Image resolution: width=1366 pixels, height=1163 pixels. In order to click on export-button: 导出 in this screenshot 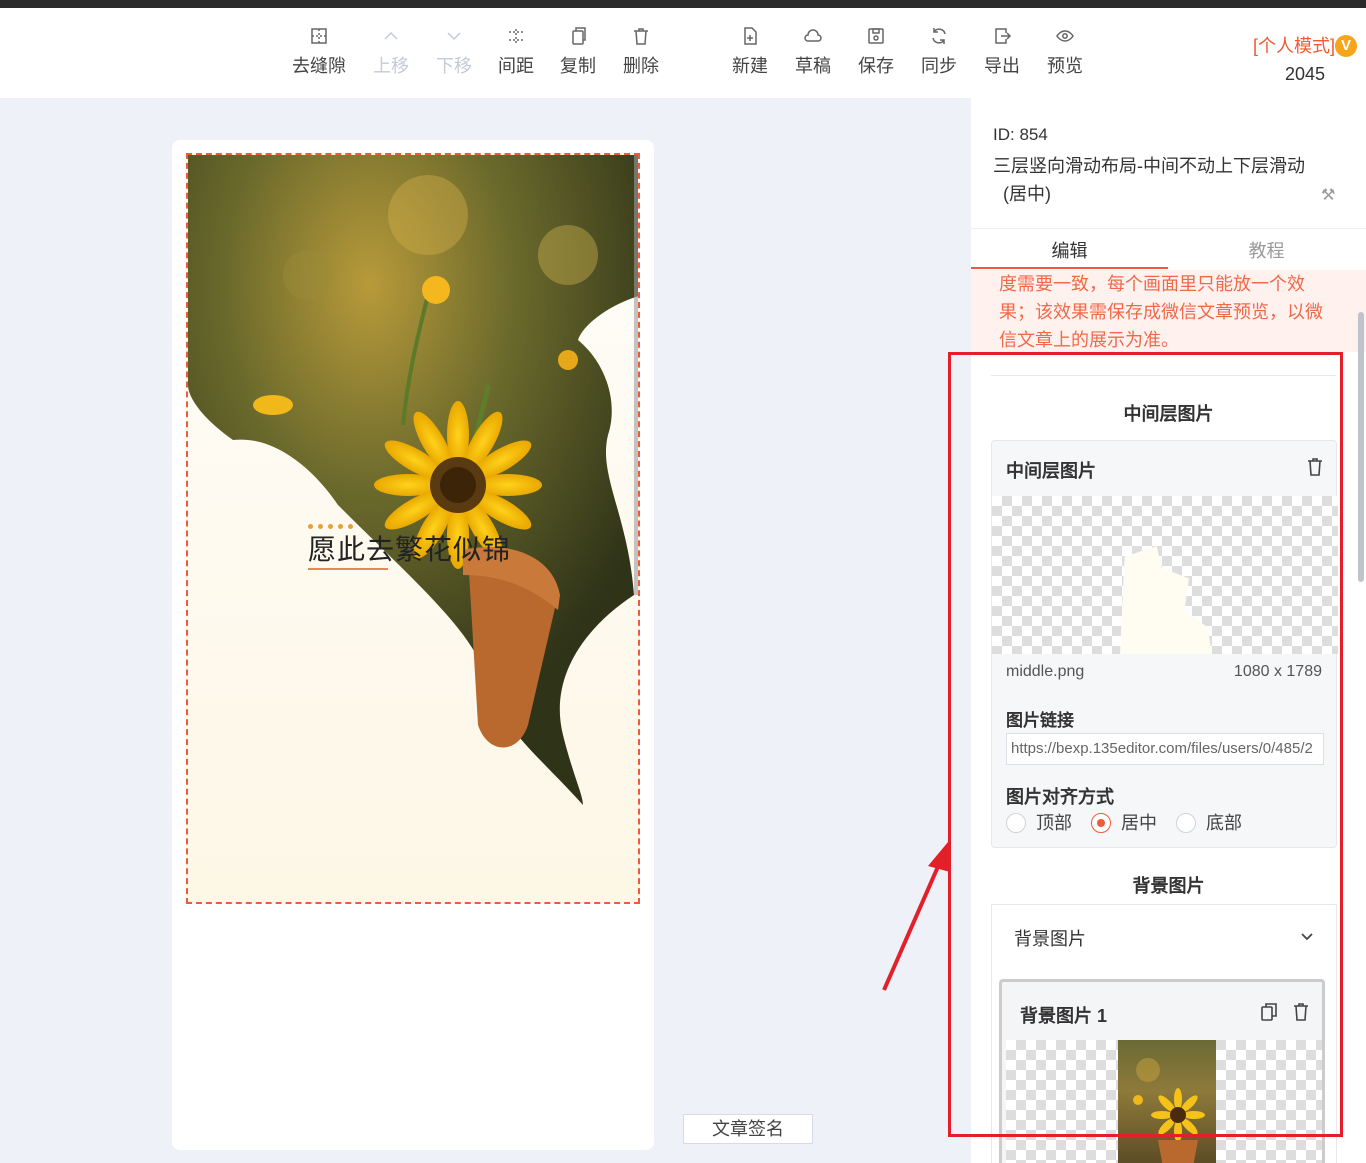, I will do `click(1002, 52)`.